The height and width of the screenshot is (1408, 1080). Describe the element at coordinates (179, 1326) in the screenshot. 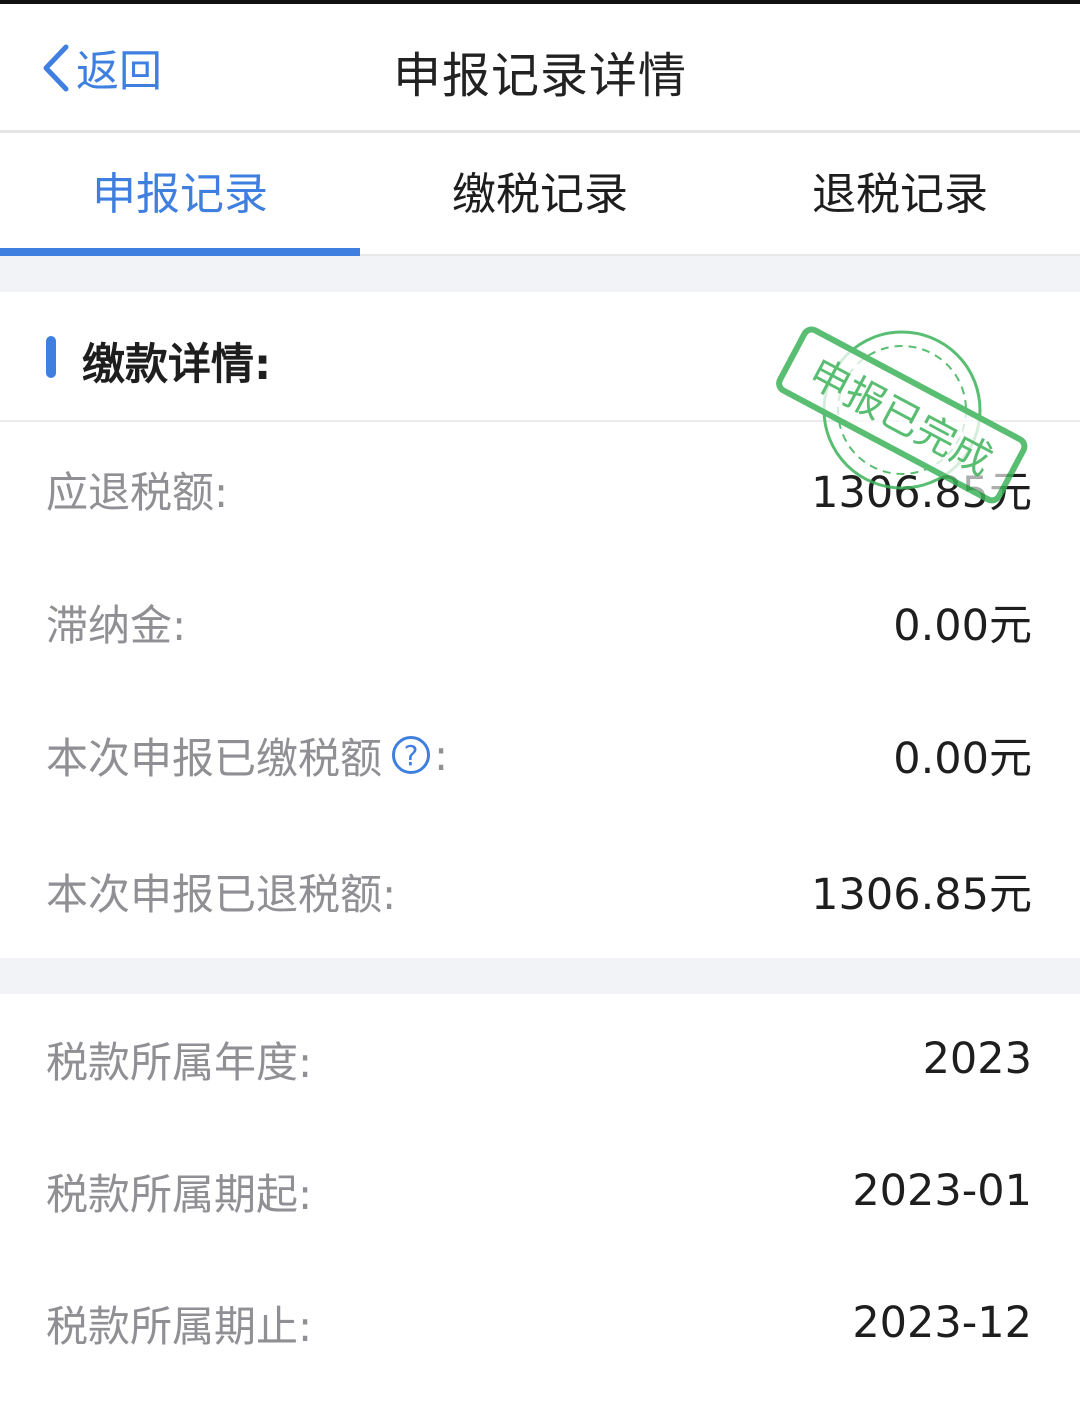

I see `row-label: 税款所属期止:` at that location.